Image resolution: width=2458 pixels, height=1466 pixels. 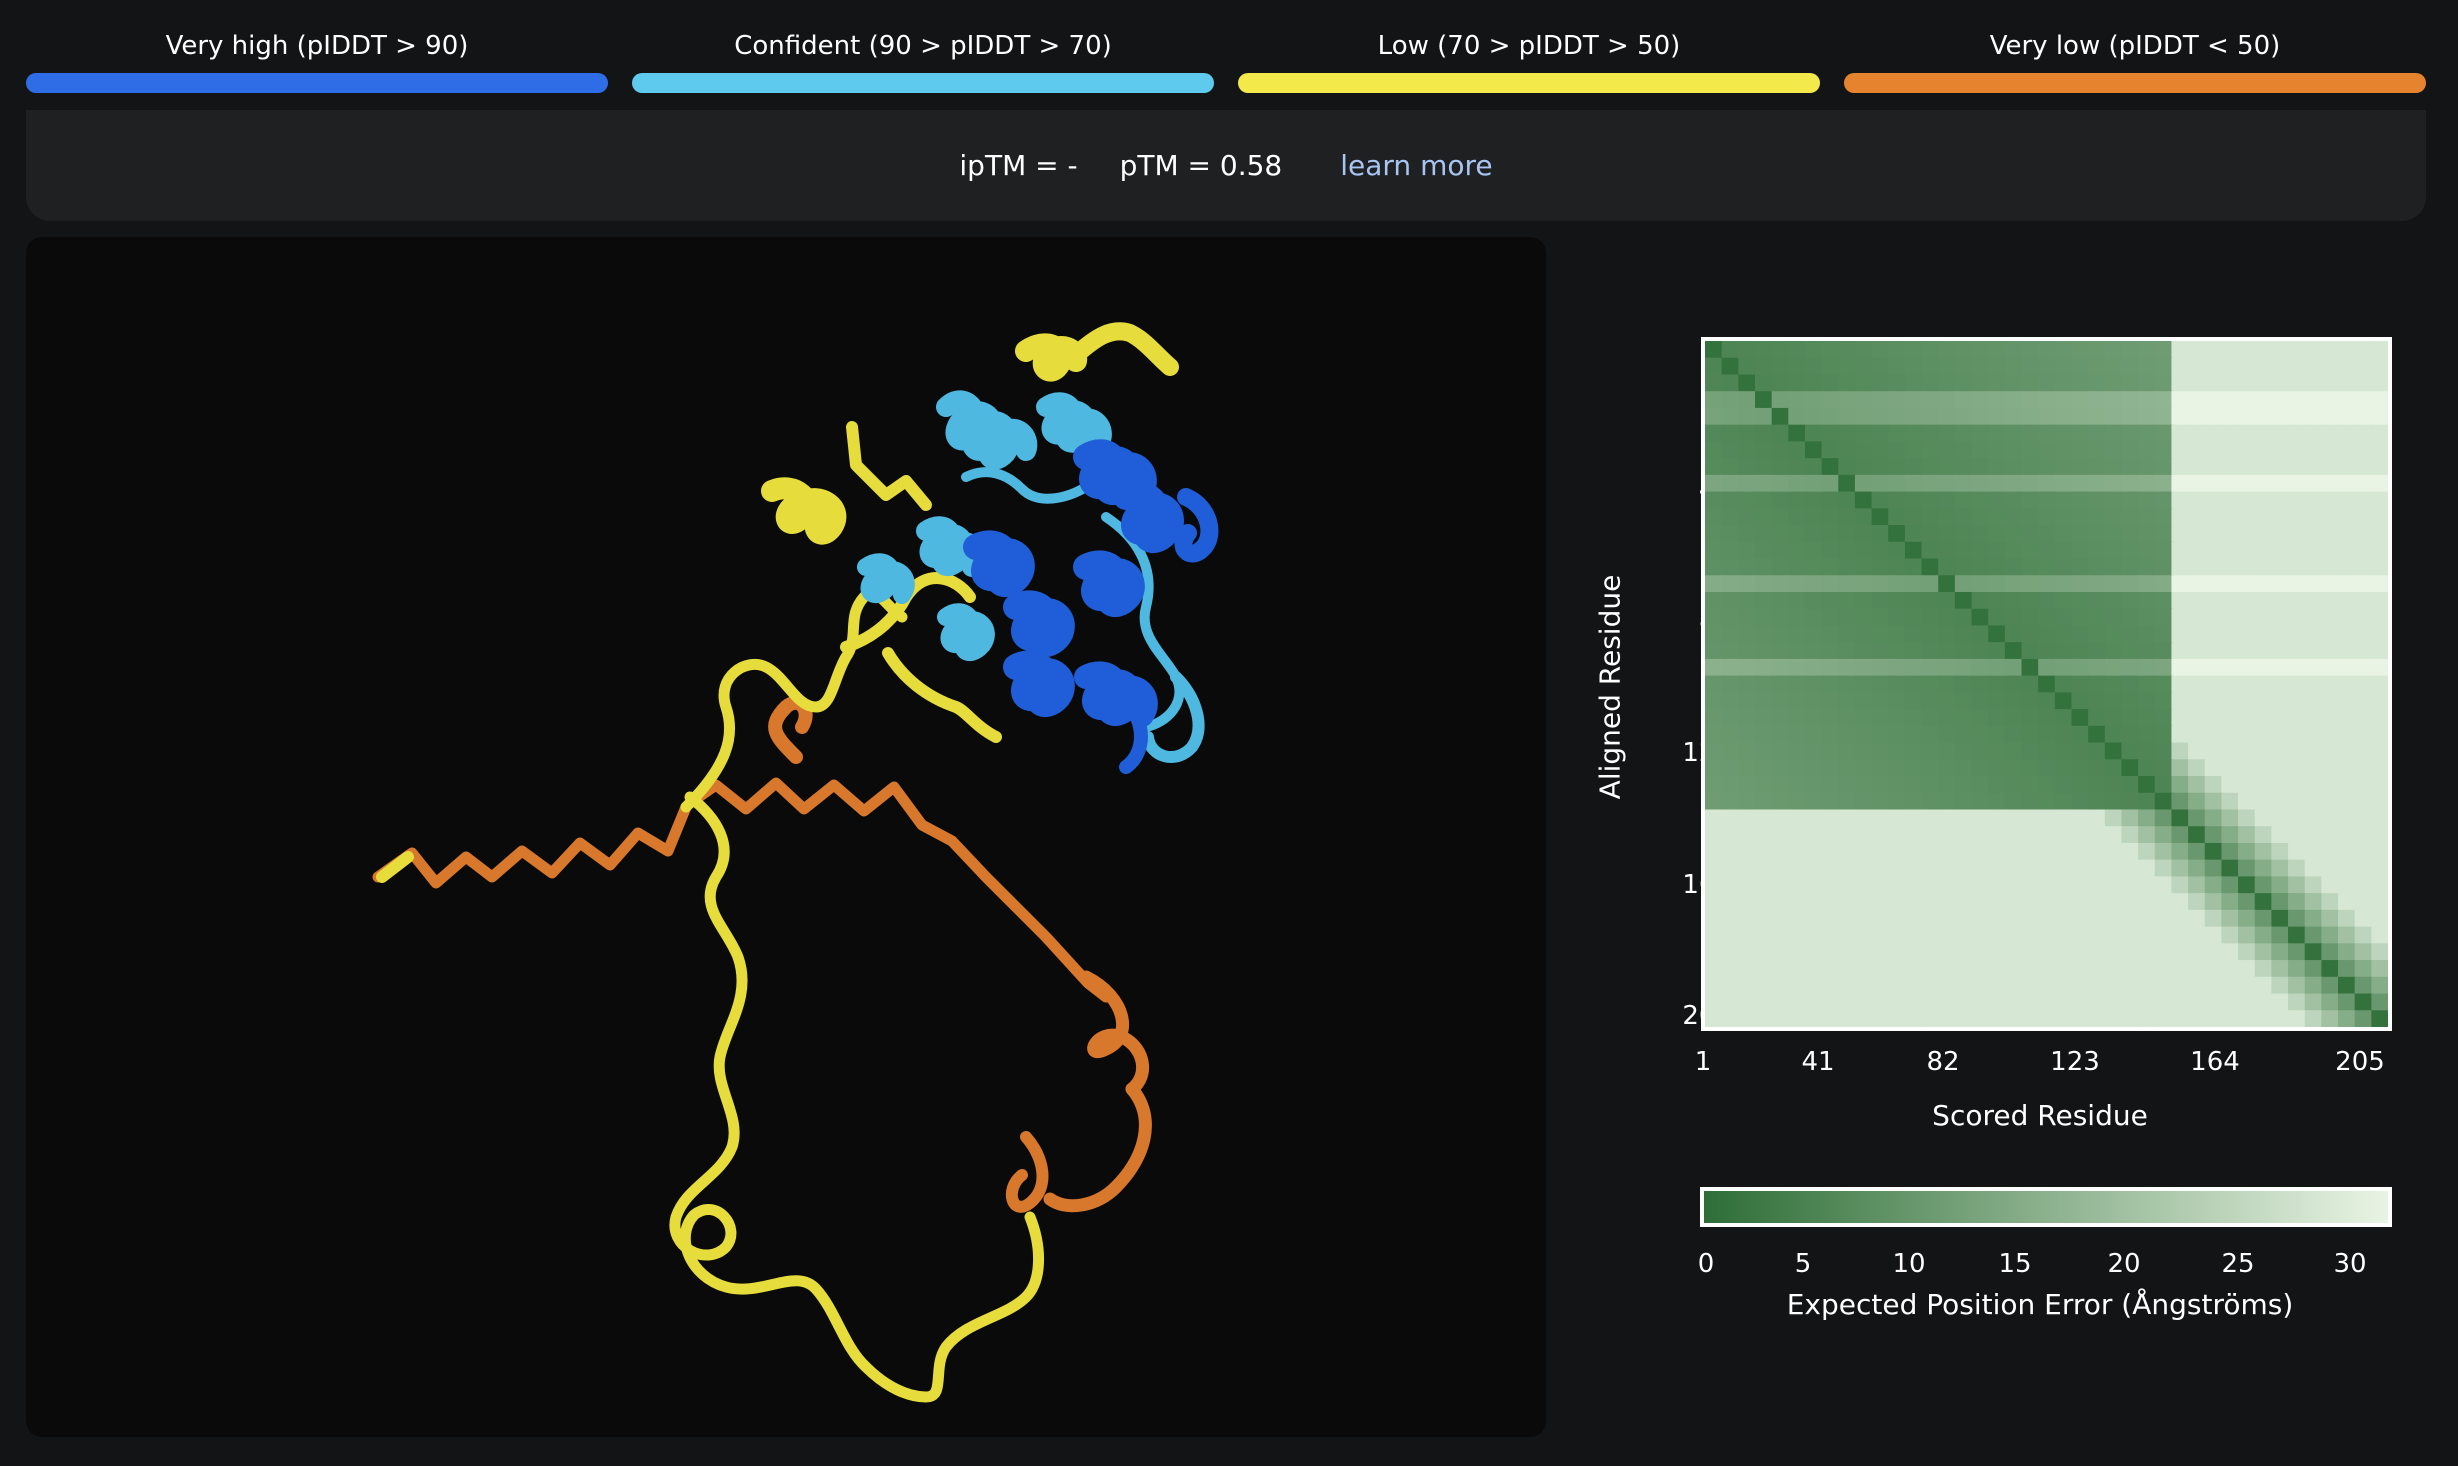 I want to click on pae-heatmap-canvas, so click(x=2046, y=684).